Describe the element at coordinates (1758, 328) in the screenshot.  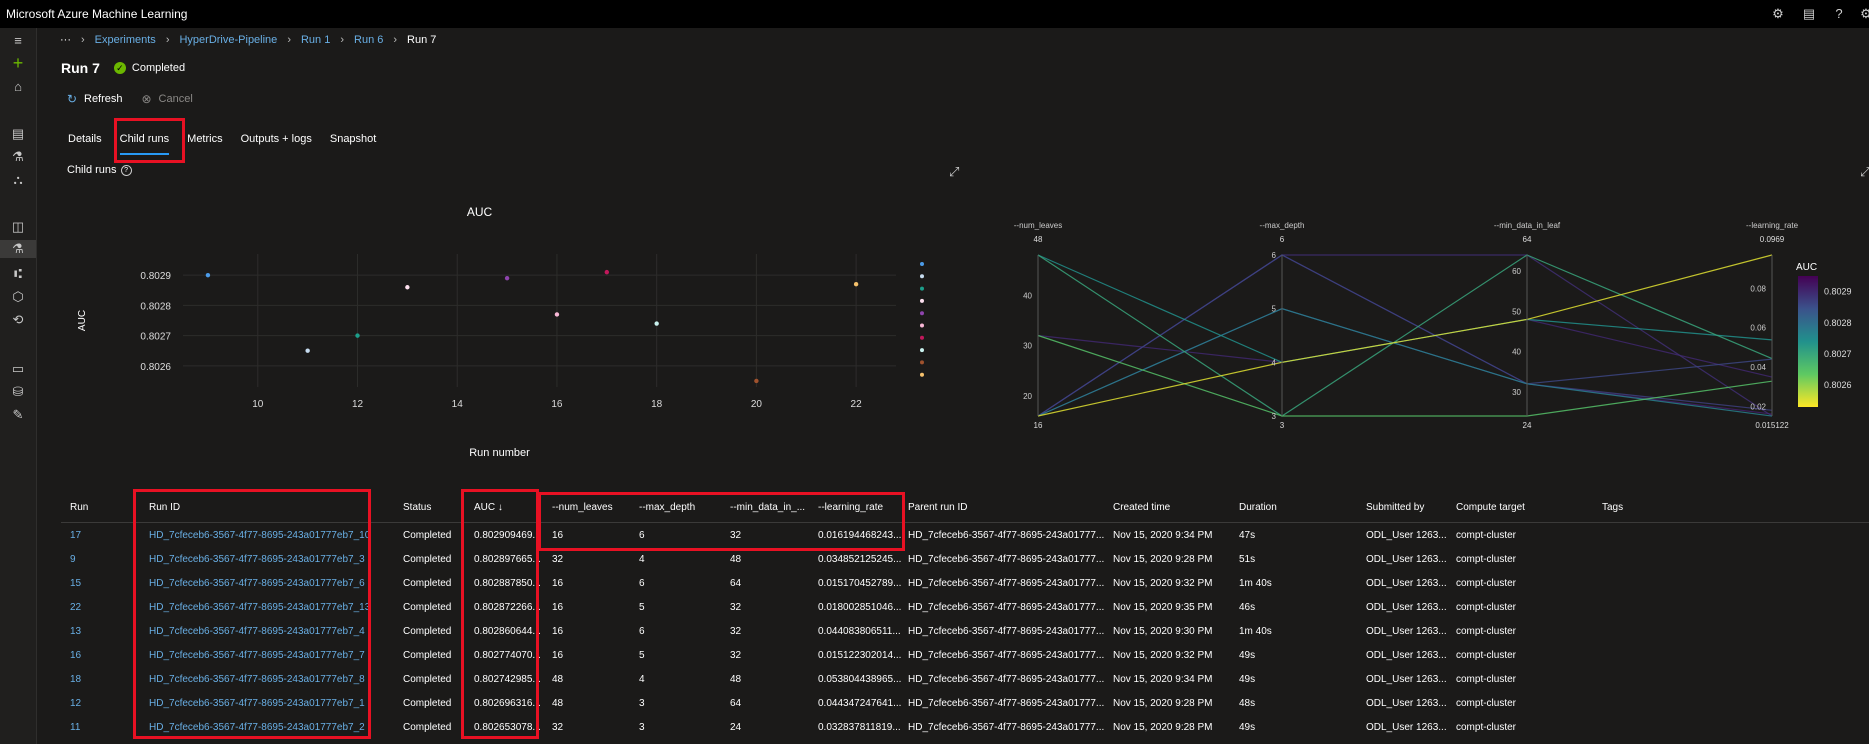
I see `axis-tick-label: 0.06` at that location.